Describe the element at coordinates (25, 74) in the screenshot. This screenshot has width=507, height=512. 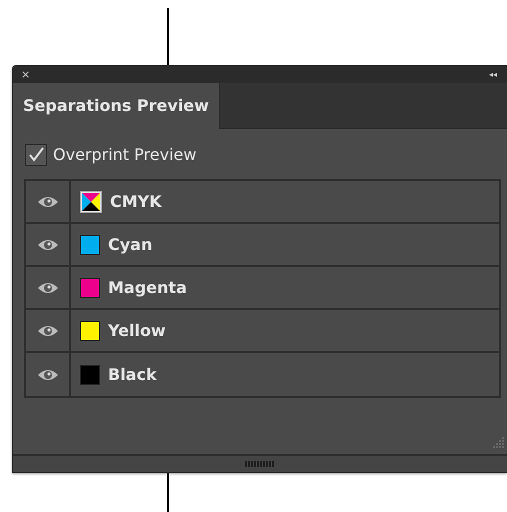
I see `close-button: ×` at that location.